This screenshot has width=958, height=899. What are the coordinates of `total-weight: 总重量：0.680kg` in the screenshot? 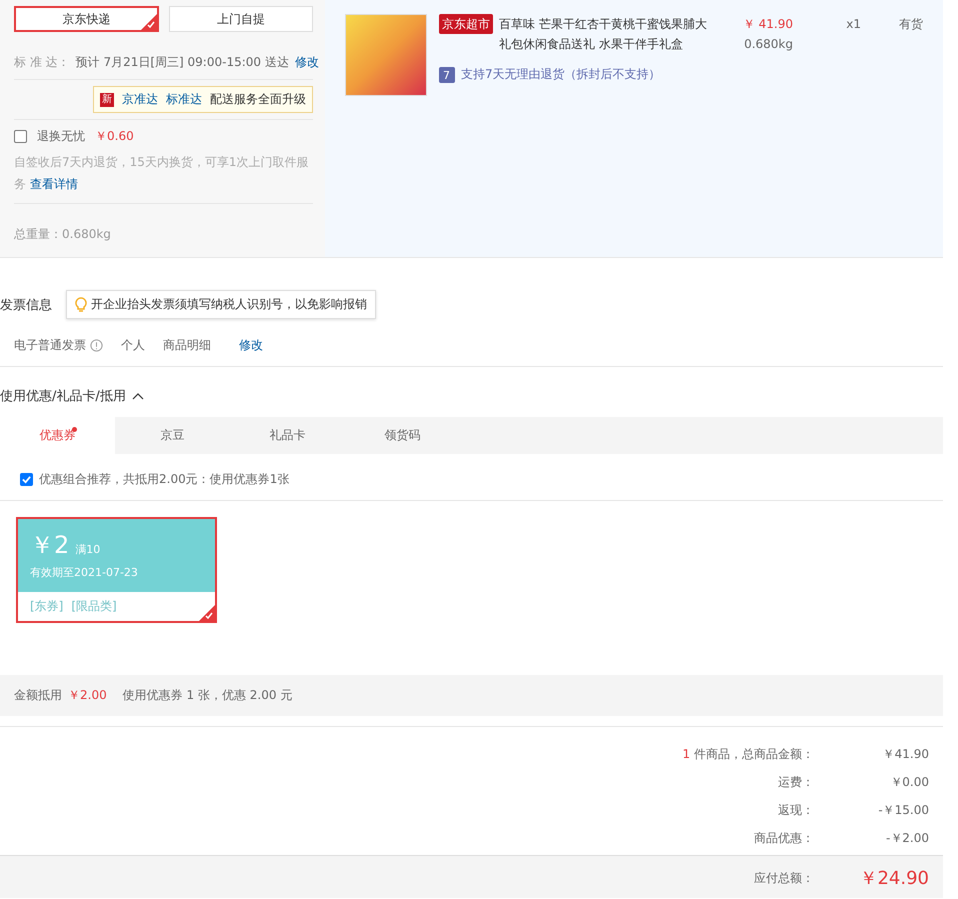 It's located at (63, 234).